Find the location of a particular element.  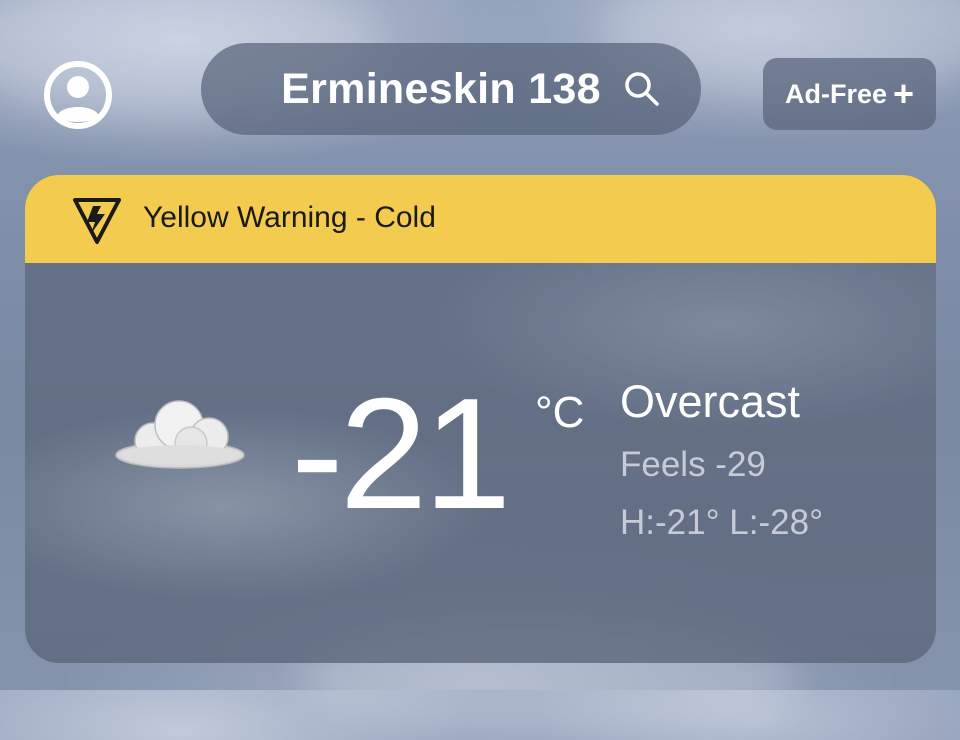

weather-alert-banner: Yellow Warning - Cold is located at coordinates (480, 219).